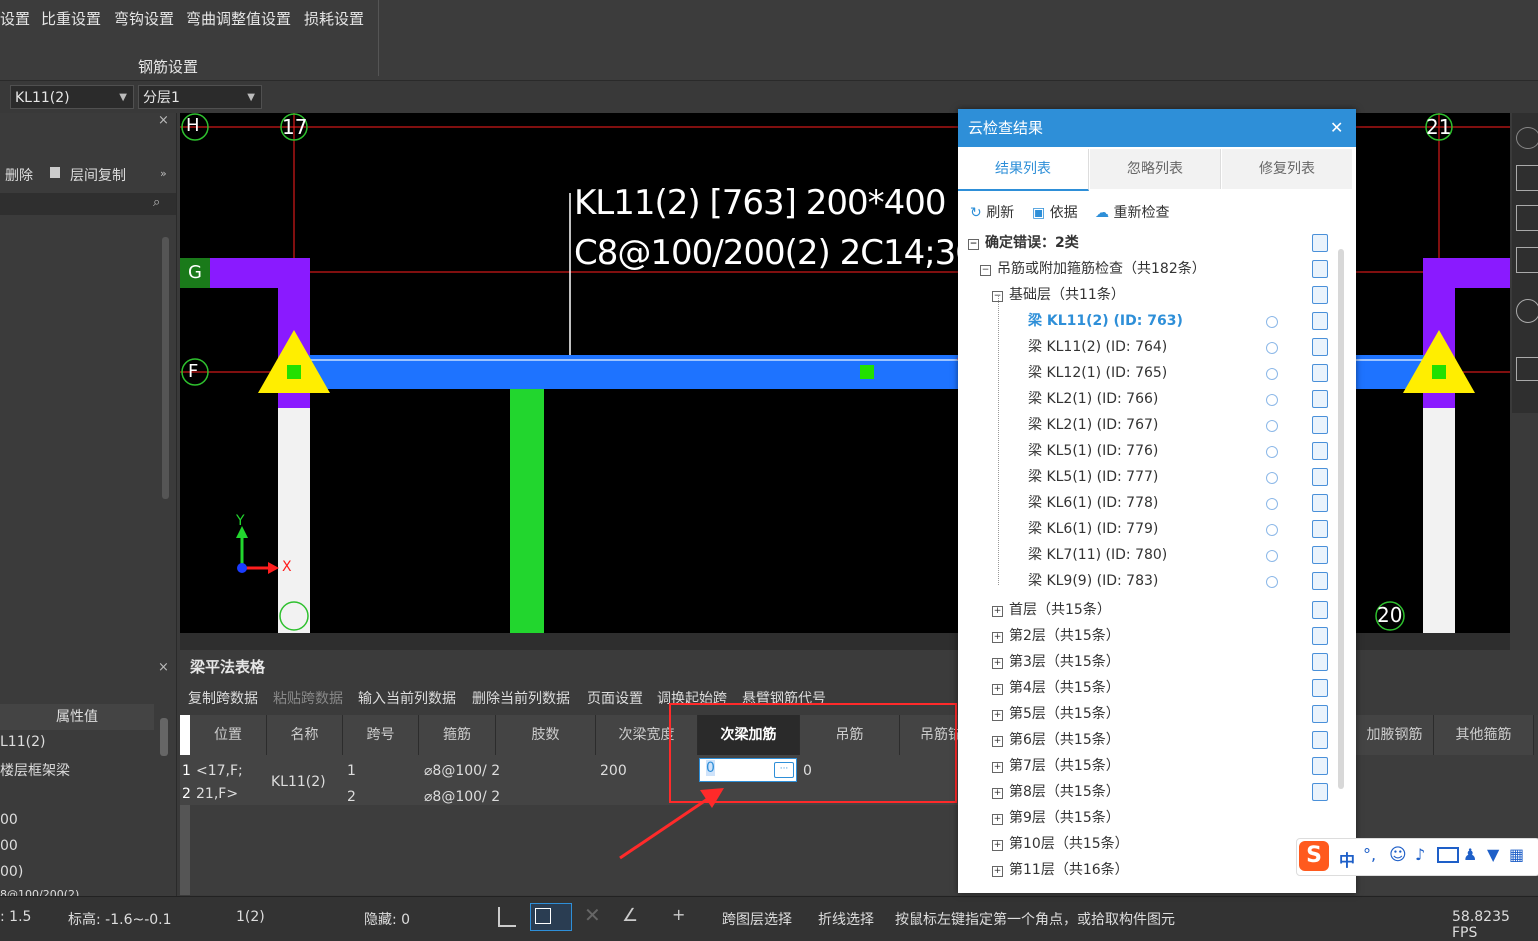 This screenshot has width=1538, height=941. What do you see at coordinates (507, 917) in the screenshot?
I see `ortho-icon` at bounding box center [507, 917].